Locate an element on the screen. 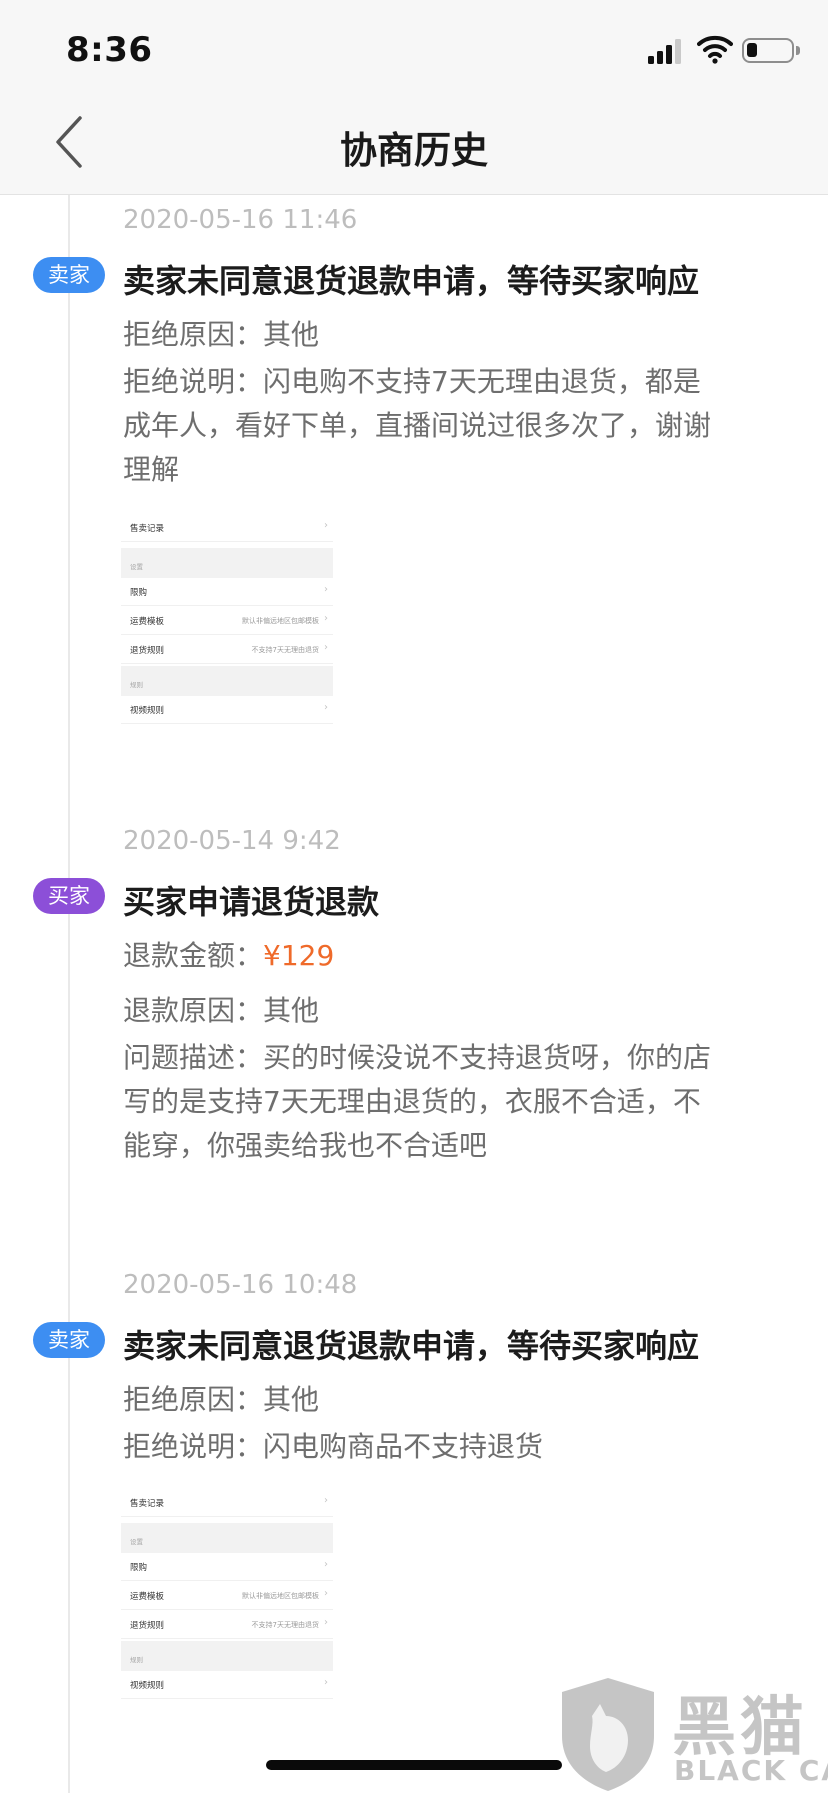  buyer-badge: 买家 is located at coordinates (69, 896).